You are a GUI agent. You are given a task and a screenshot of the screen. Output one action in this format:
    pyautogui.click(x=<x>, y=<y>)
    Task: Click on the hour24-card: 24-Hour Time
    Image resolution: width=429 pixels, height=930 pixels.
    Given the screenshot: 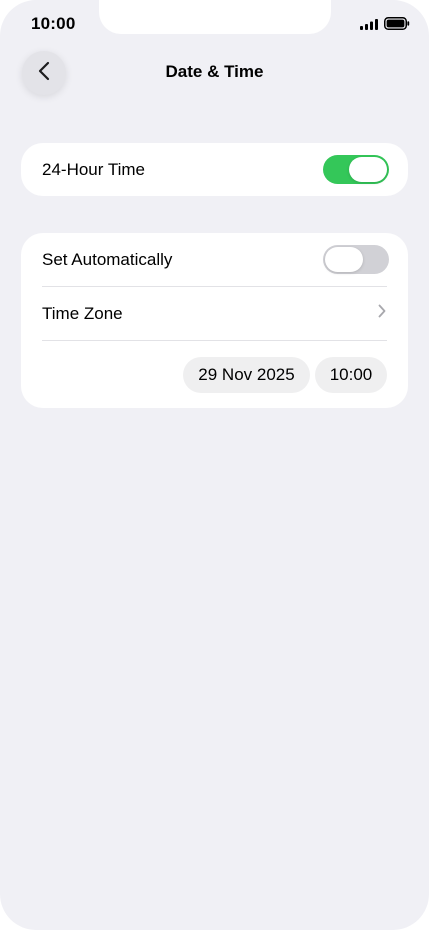 What is the action you would take?
    pyautogui.click(x=214, y=169)
    